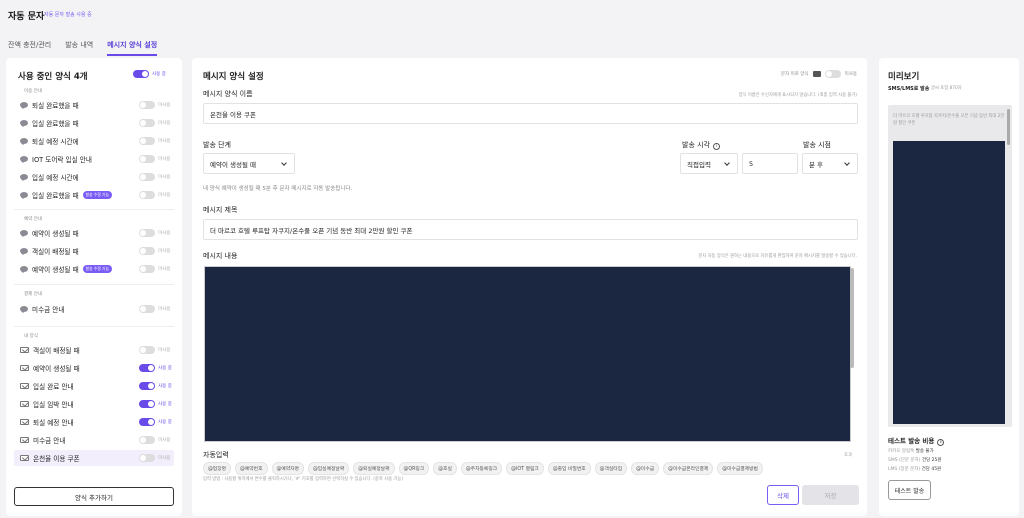 This screenshot has width=1024, height=518. Describe the element at coordinates (132, 48) in the screenshot. I see `tab-message-templates: 메시지 양식 설정` at that location.